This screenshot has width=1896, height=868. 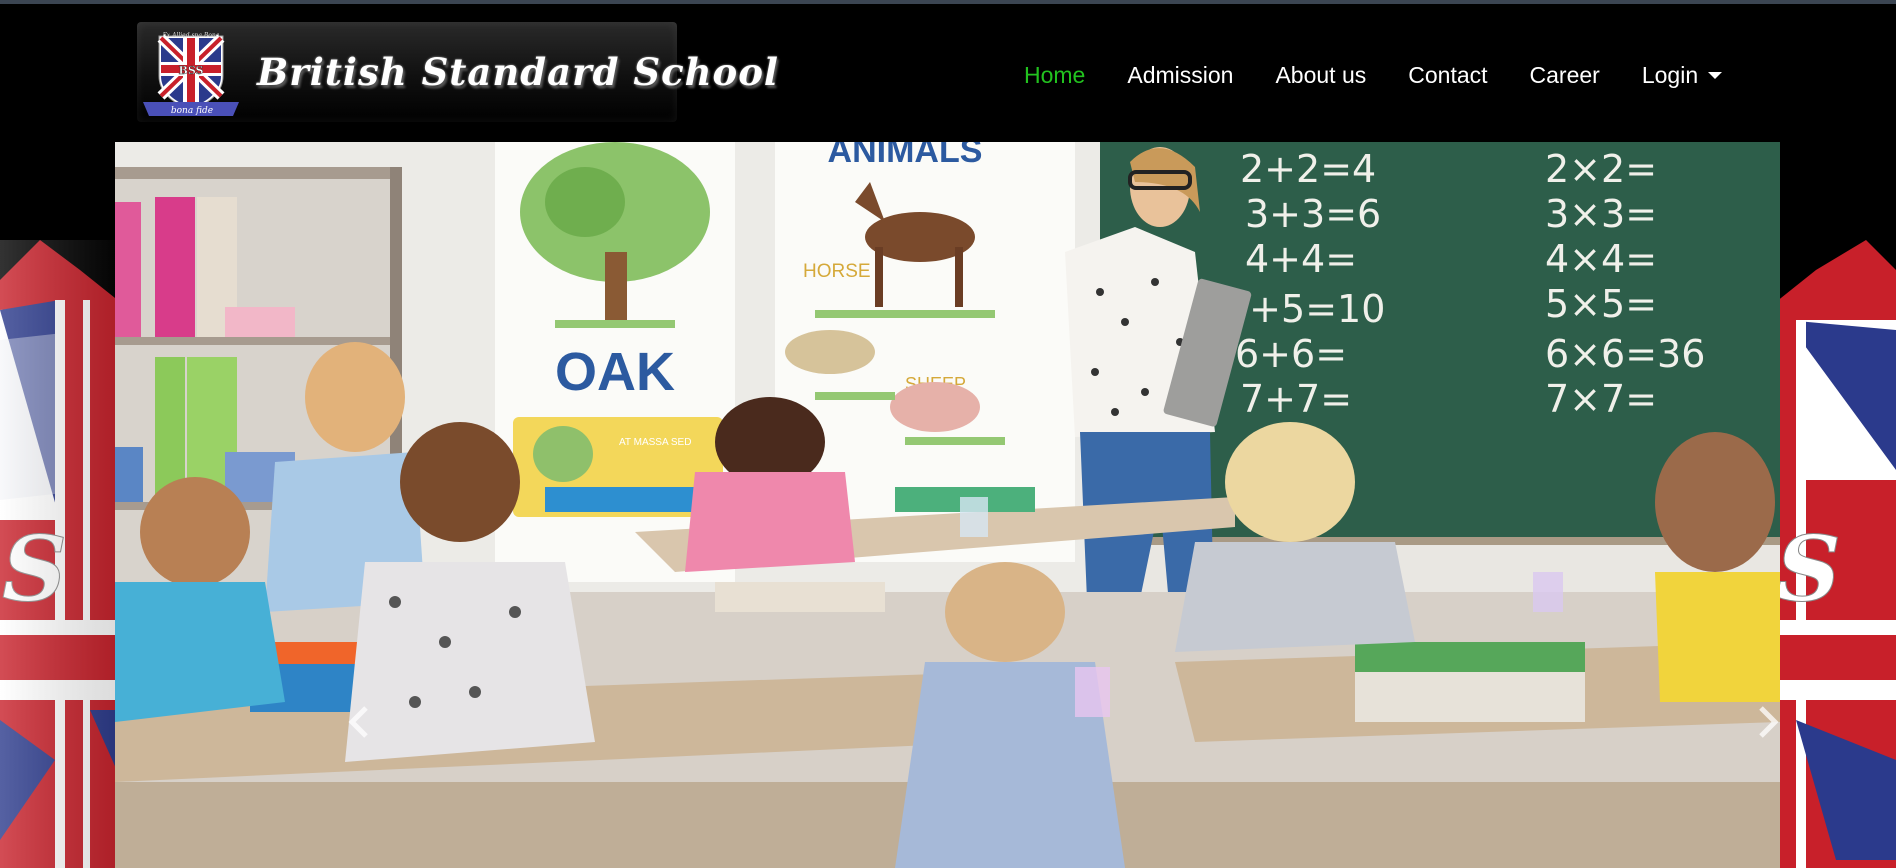 I want to click on left-flag-decoration: S, so click(x=65, y=554).